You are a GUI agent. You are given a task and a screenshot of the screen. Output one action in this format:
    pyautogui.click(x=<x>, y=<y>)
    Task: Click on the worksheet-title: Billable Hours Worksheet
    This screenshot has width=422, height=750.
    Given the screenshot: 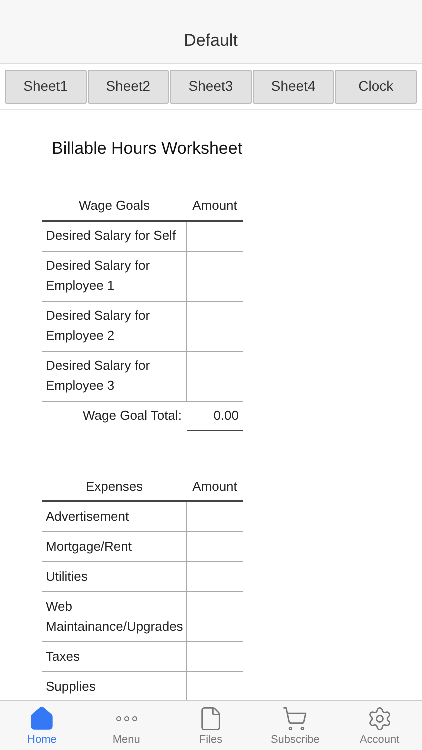 What is the action you would take?
    pyautogui.click(x=148, y=149)
    